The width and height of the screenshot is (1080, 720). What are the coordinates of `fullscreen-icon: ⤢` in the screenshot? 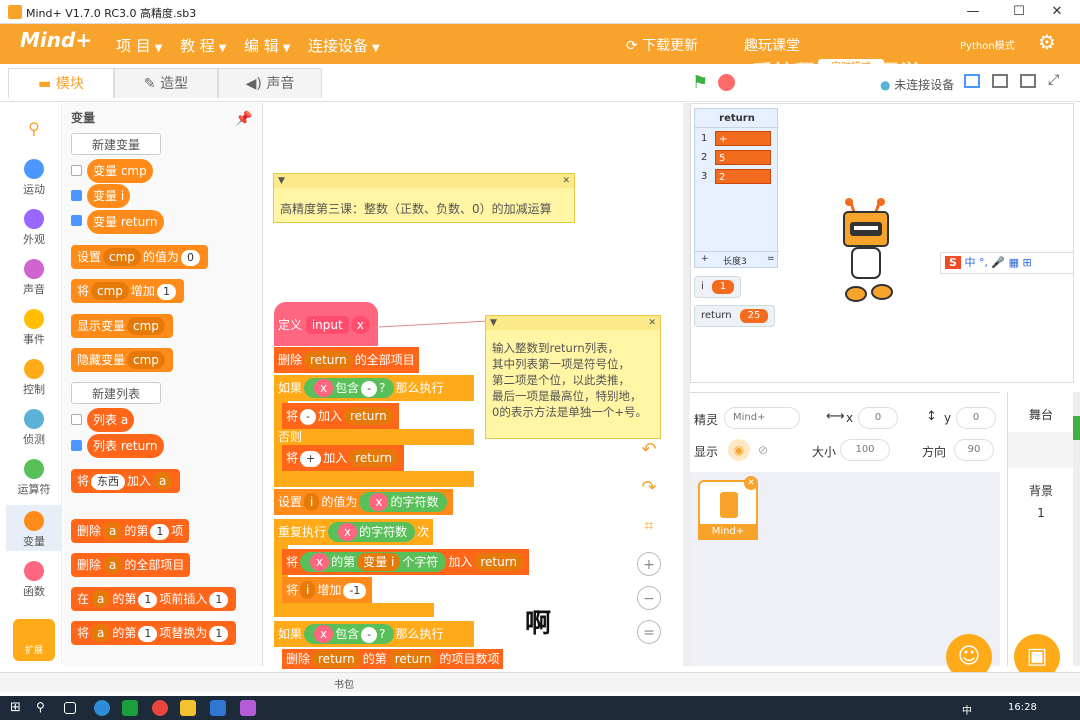 It's located at (1053, 80).